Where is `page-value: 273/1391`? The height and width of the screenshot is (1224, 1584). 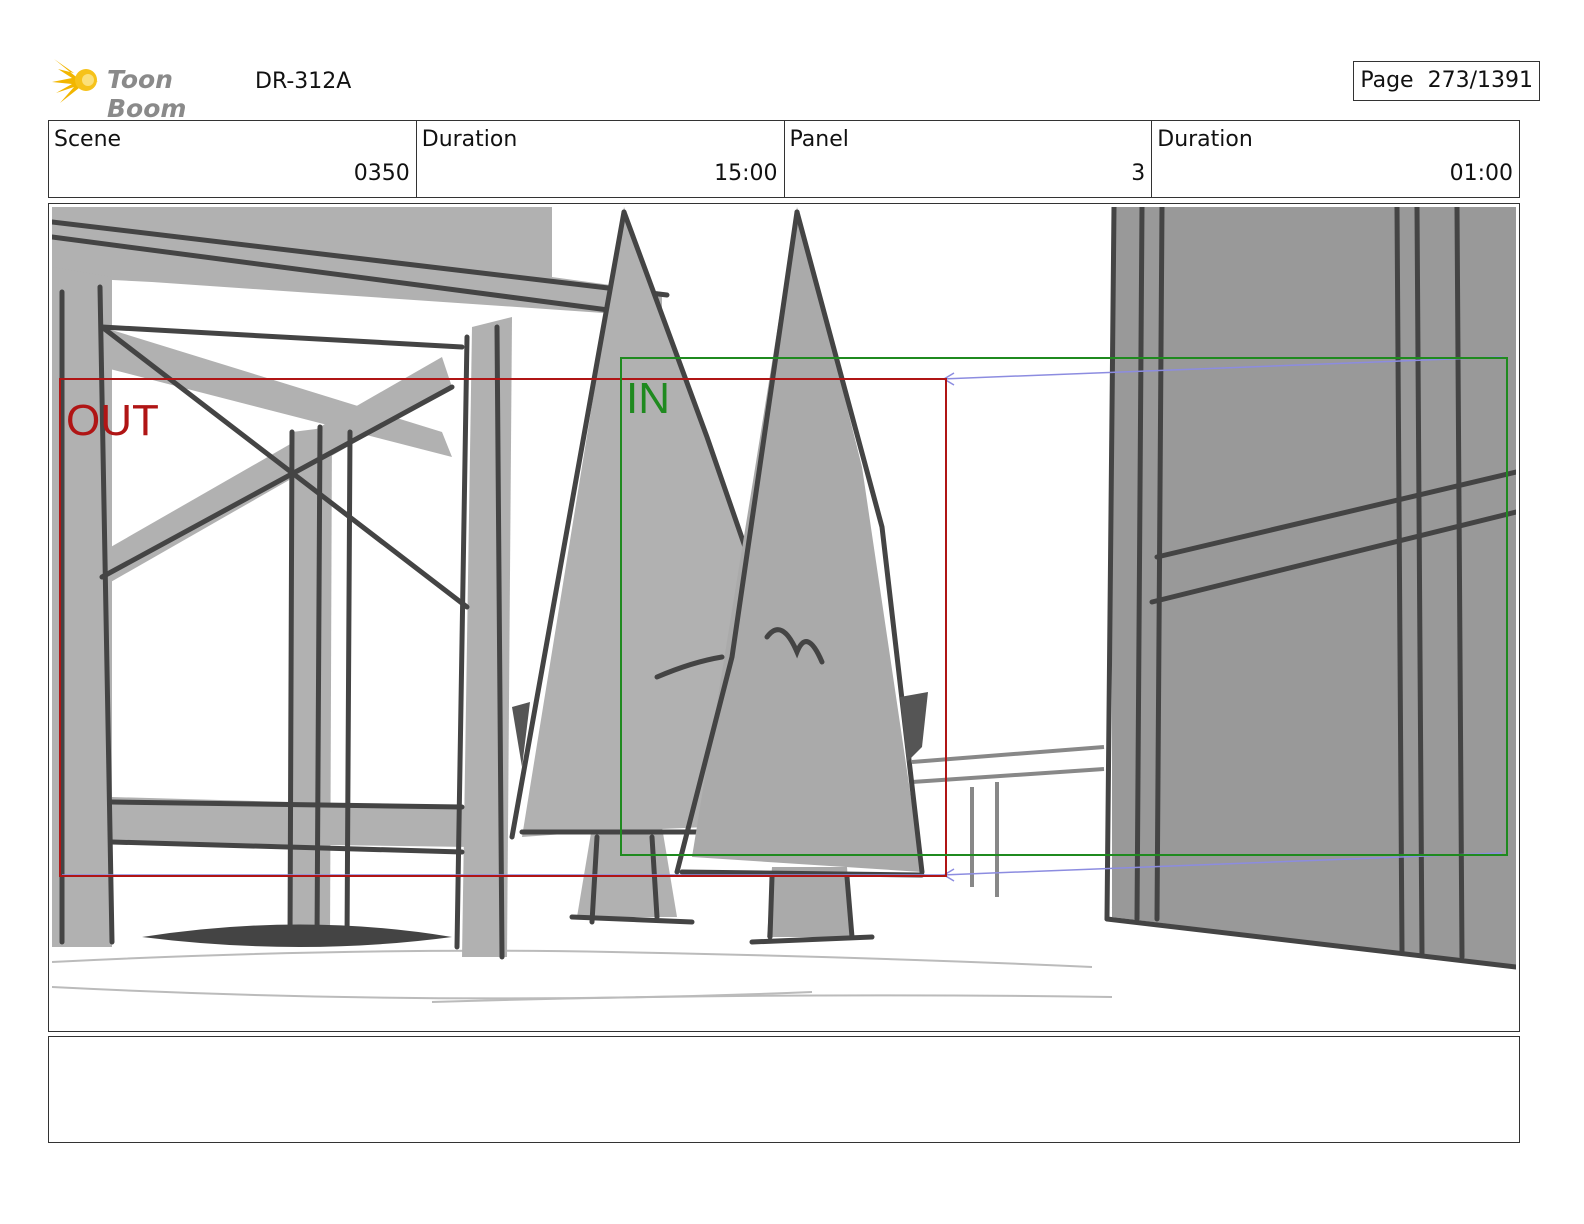 page-value: 273/1391 is located at coordinates (1480, 80).